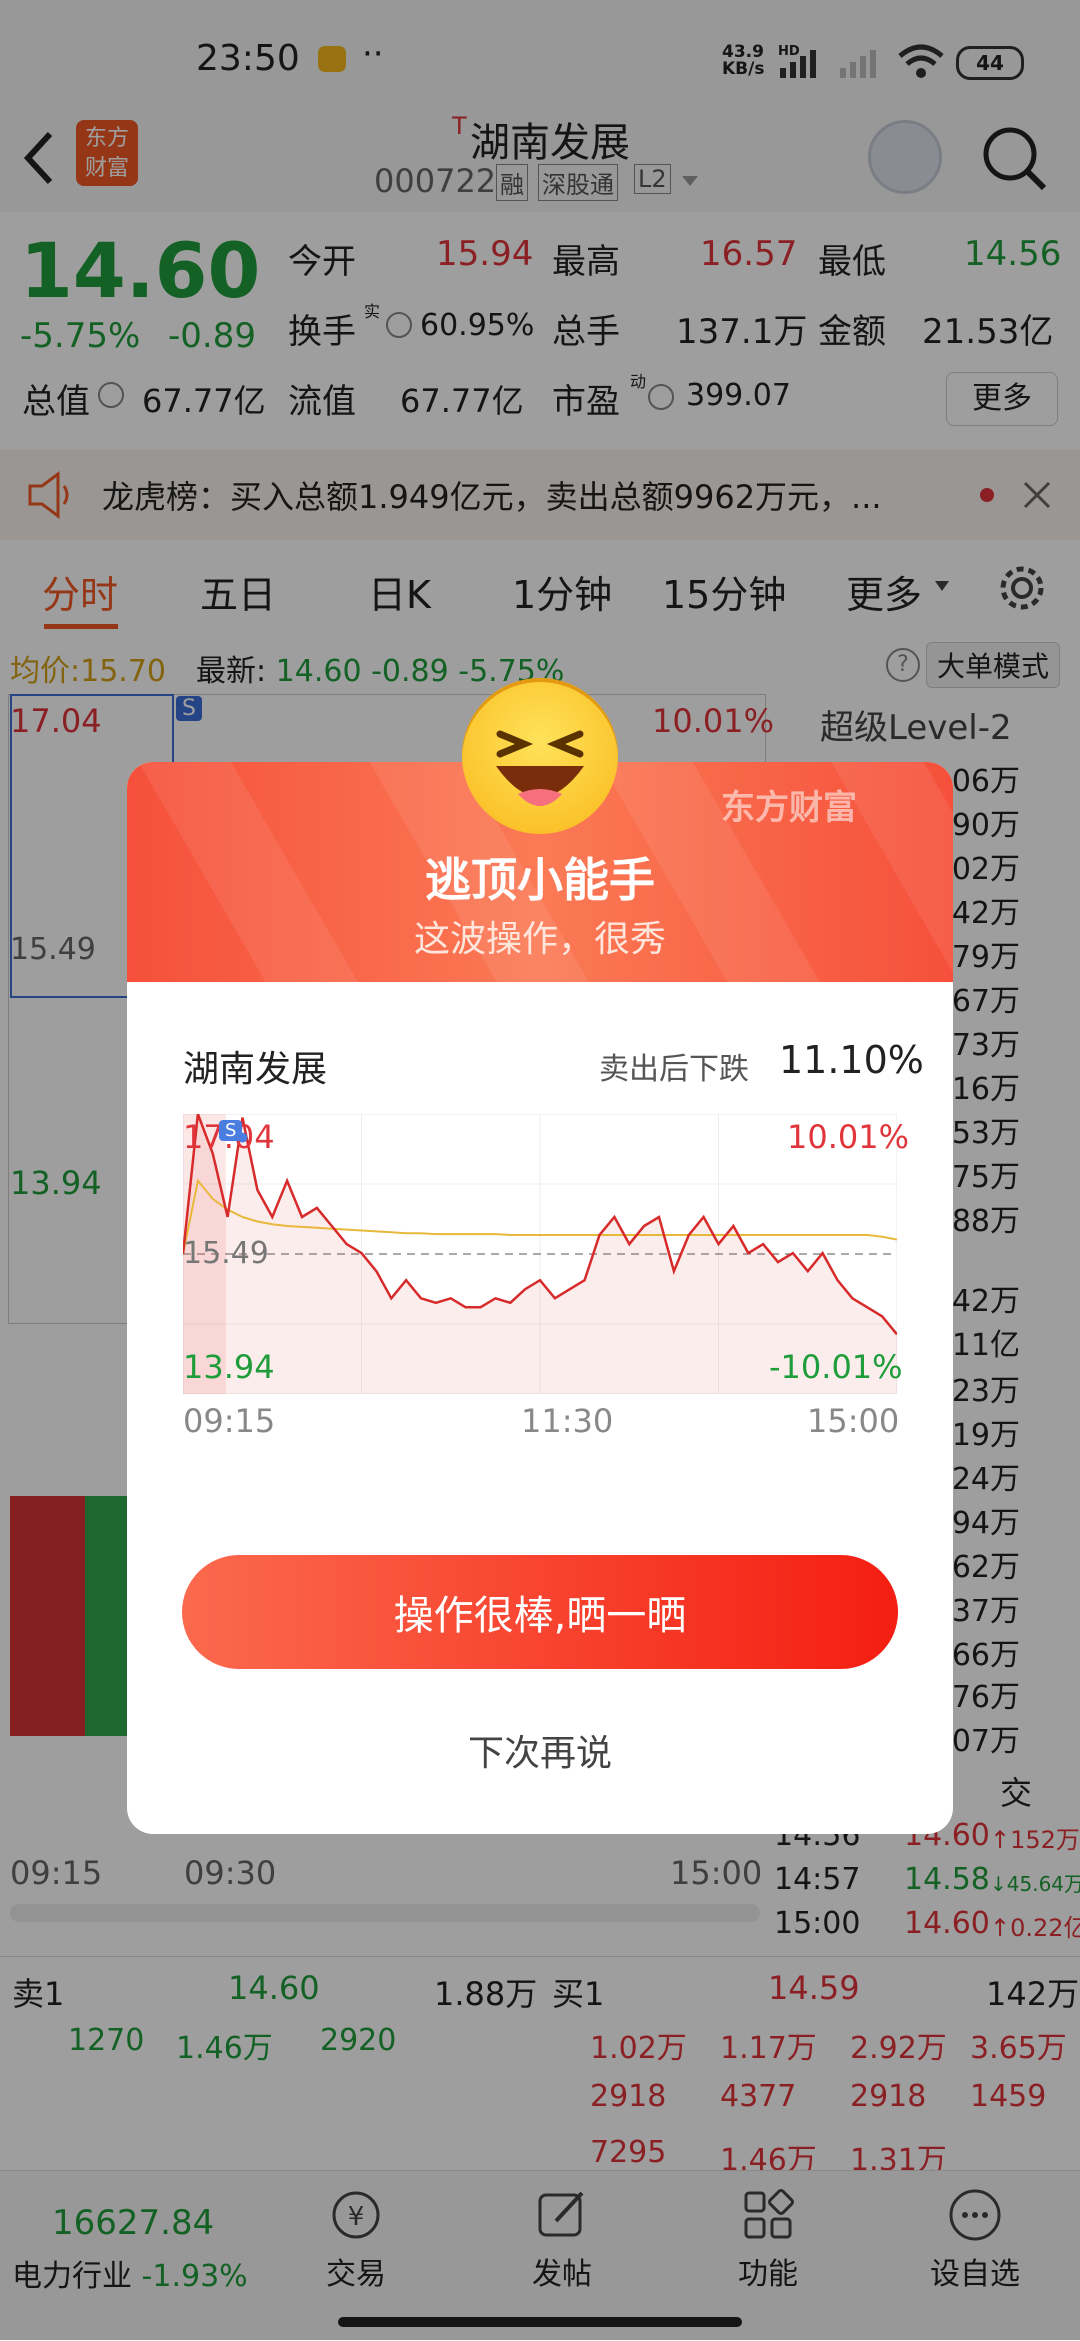 Image resolution: width=1080 pixels, height=2341 pixels. Describe the element at coordinates (540, 880) in the screenshot. I see `modal-title: 逃顶小能手` at that location.